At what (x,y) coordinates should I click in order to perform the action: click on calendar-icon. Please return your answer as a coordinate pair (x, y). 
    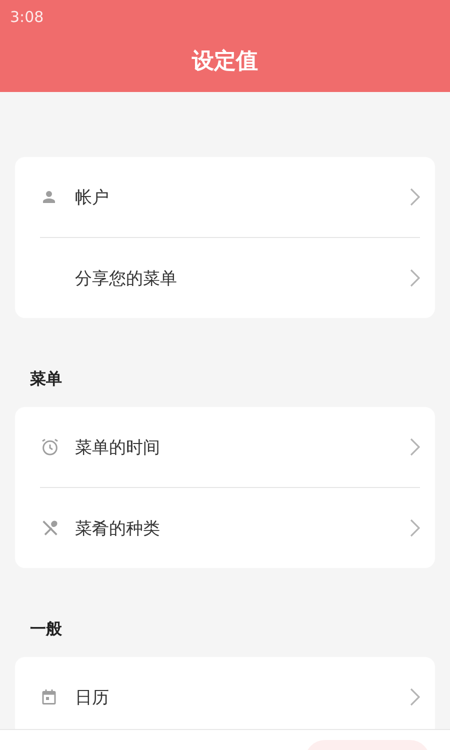
    Looking at the image, I should click on (49, 697).